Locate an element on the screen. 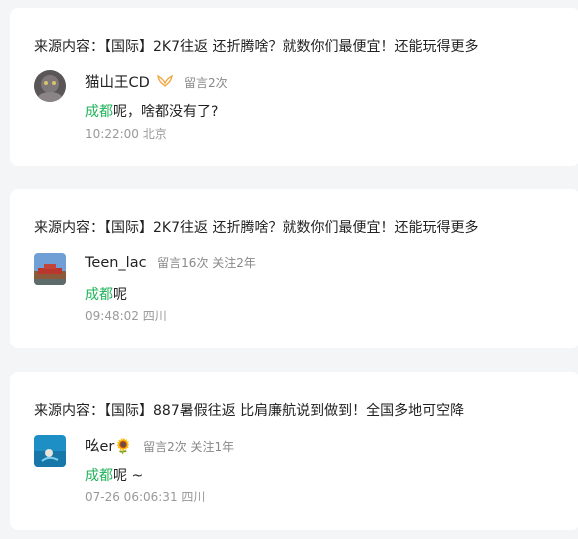  username-row: 吆er🌻 留言2次 关注1年 is located at coordinates (159, 445).